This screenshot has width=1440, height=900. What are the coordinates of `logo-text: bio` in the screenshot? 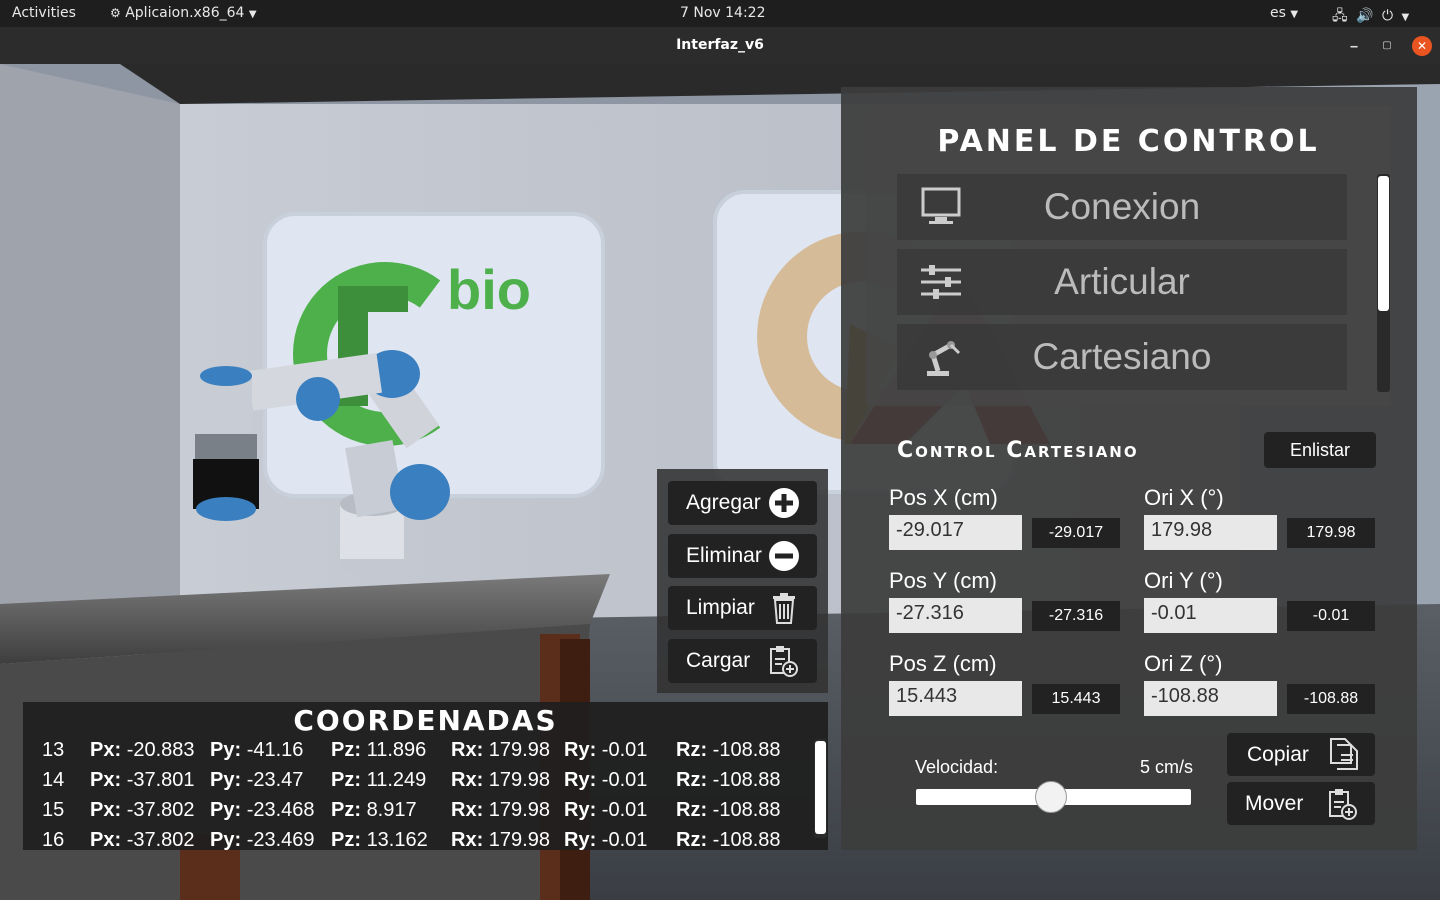 It's located at (489, 289).